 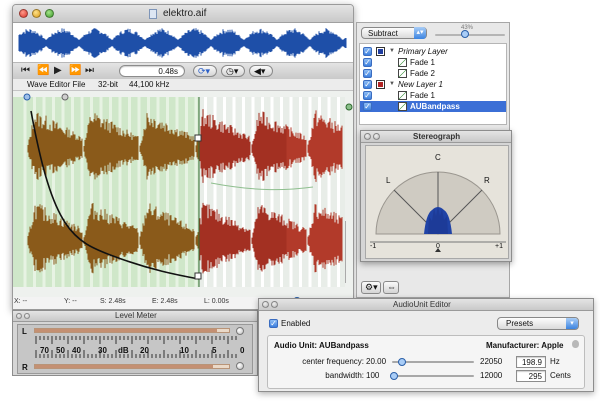 What do you see at coordinates (438, 246) in the screenshot?
I see `label-zero: 0` at bounding box center [438, 246].